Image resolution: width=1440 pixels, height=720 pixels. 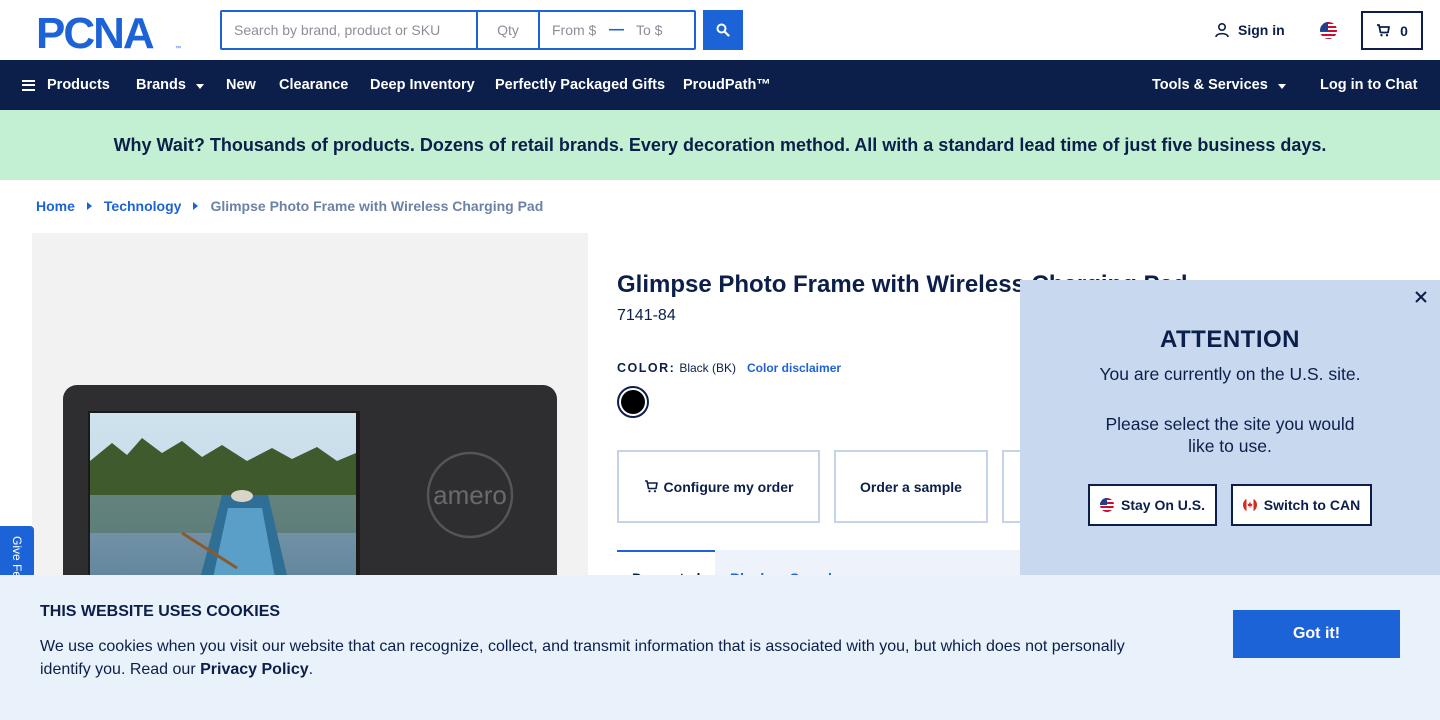 I want to click on switch-can-button: Switch to CAN, so click(x=1301, y=505).